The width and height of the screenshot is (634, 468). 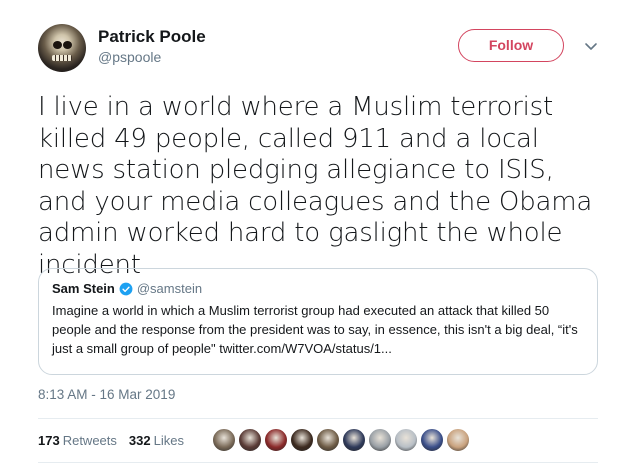 I want to click on tweet-stats: 173 Retweets 332 Likes, so click(x=117, y=440).